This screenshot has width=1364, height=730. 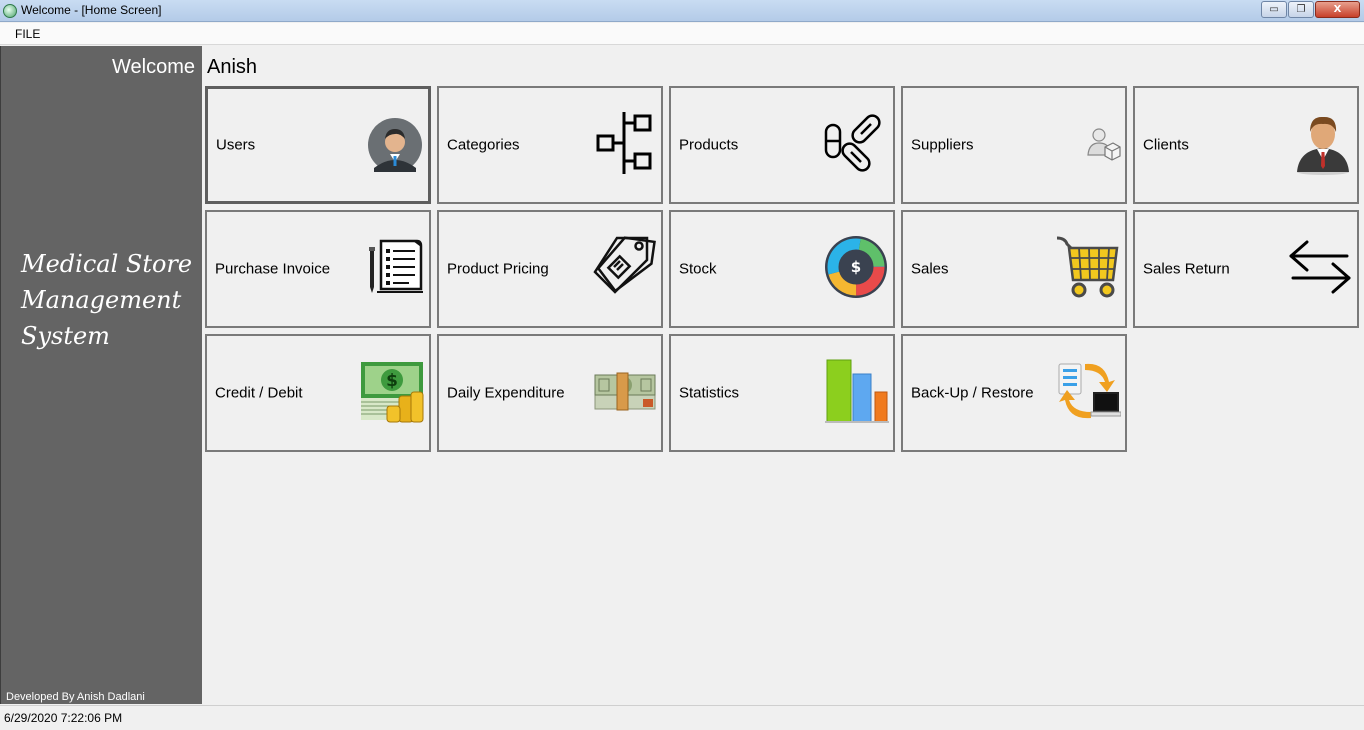 I want to click on user-name: Anish, so click(x=232, y=67).